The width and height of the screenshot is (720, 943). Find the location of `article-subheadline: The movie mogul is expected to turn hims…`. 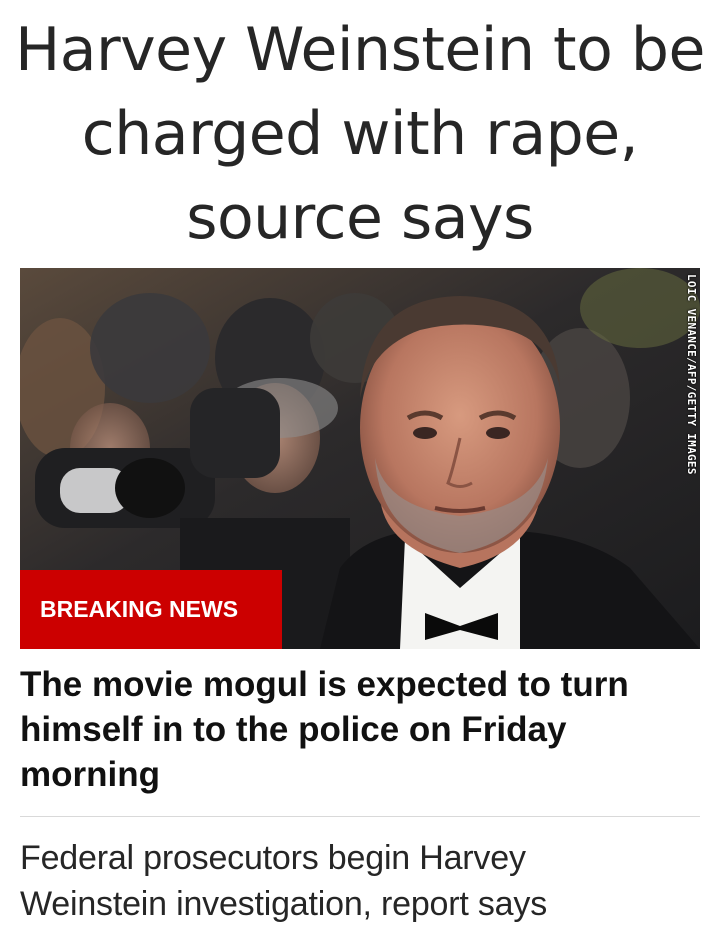

article-subheadline: The movie mogul is expected to turn hims… is located at coordinates (350, 729).